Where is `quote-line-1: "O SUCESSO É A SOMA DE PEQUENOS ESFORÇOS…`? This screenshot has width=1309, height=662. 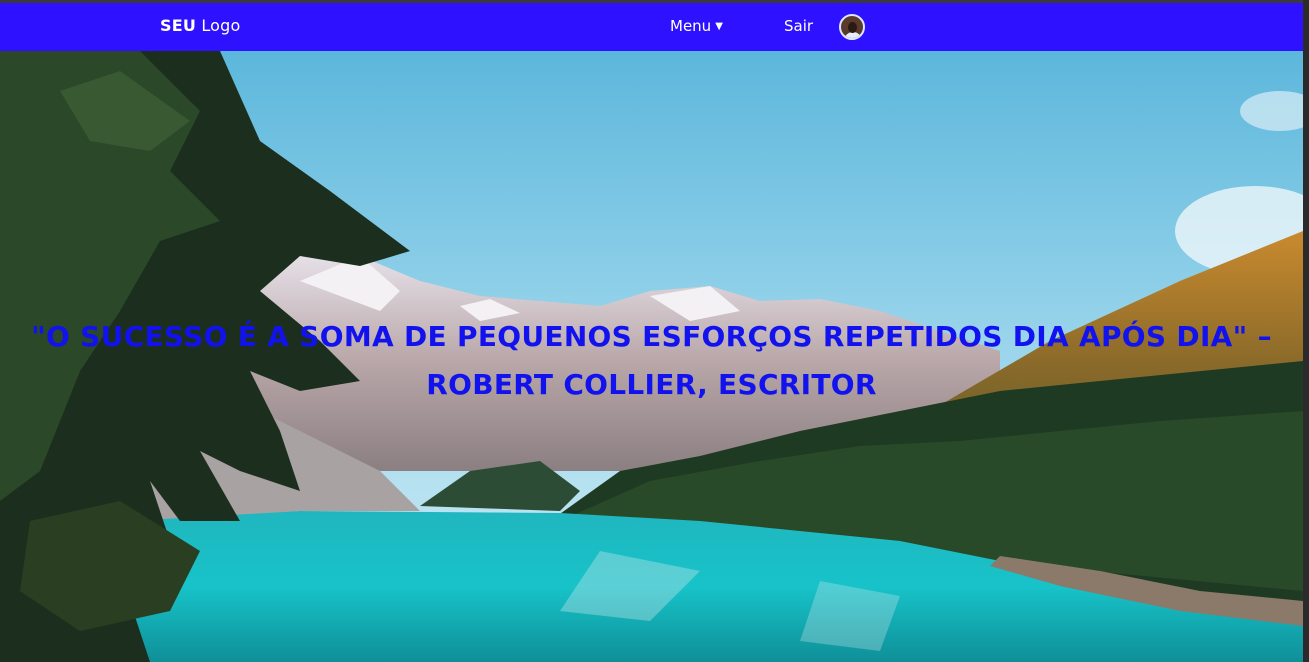
quote-line-1: "O SUCESSO É A SOMA DE PEQUENOS ESFORÇOS… is located at coordinates (651, 336).